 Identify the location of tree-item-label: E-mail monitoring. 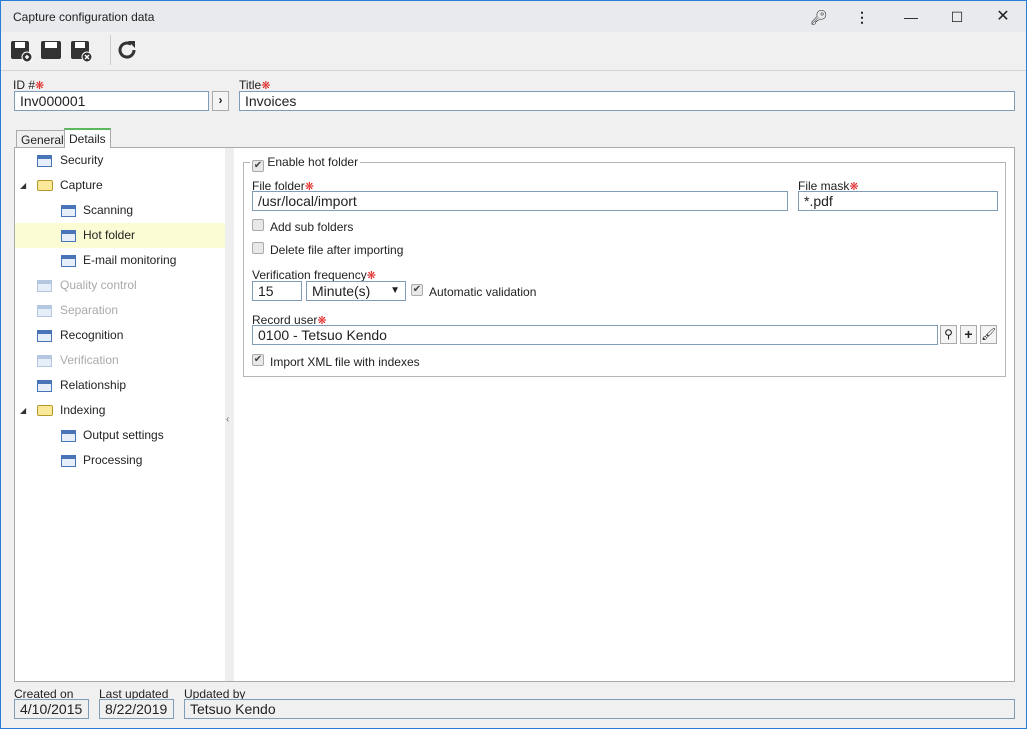
(130, 260).